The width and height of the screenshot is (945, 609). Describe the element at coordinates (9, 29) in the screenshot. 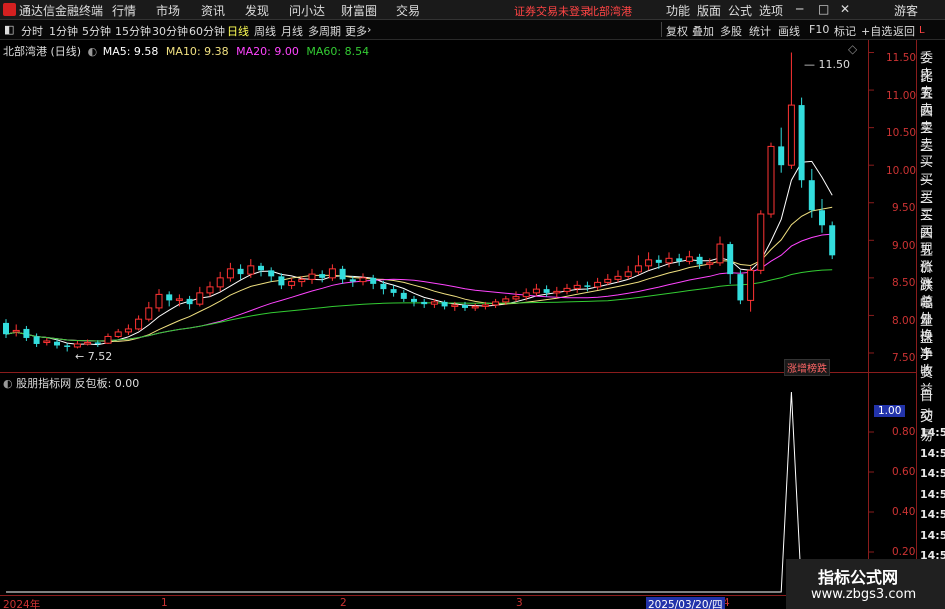

I see `back-icon: ◧` at that location.